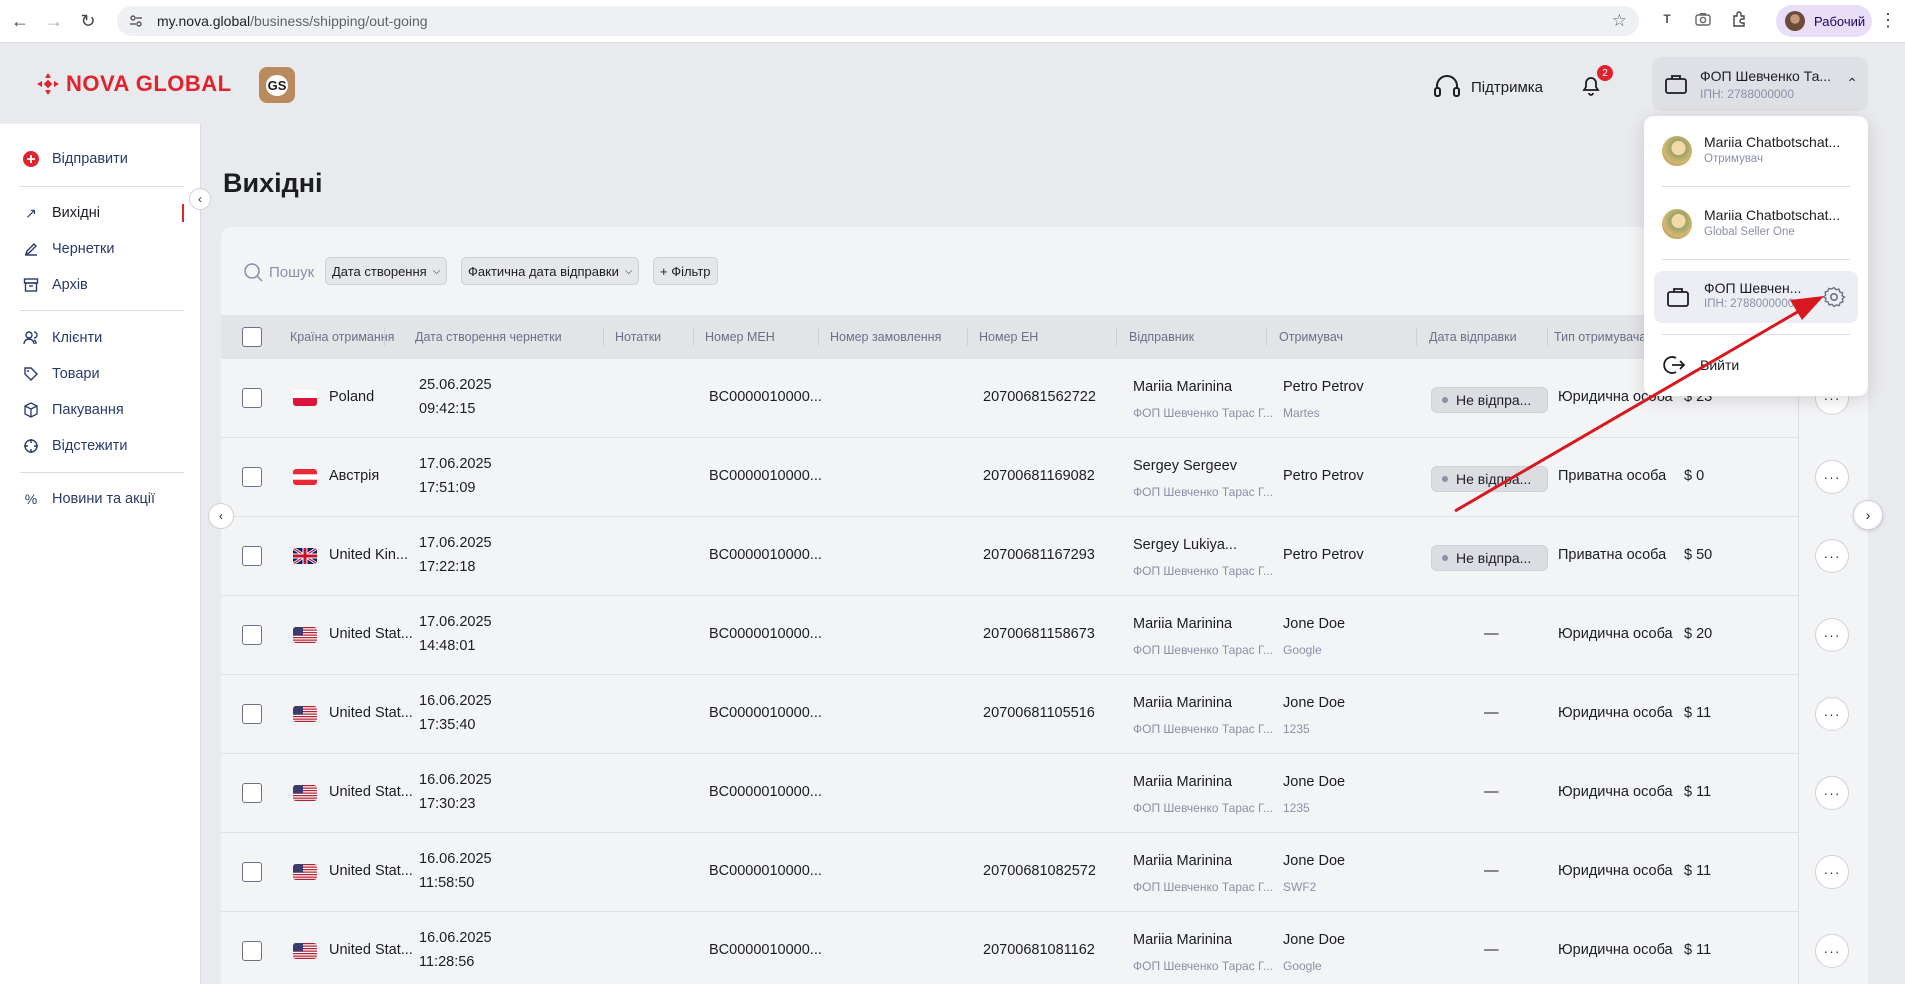 This screenshot has height=984, width=1905. Describe the element at coordinates (88, 410) in the screenshot. I see `sidebar-item-label: Пакування` at that location.